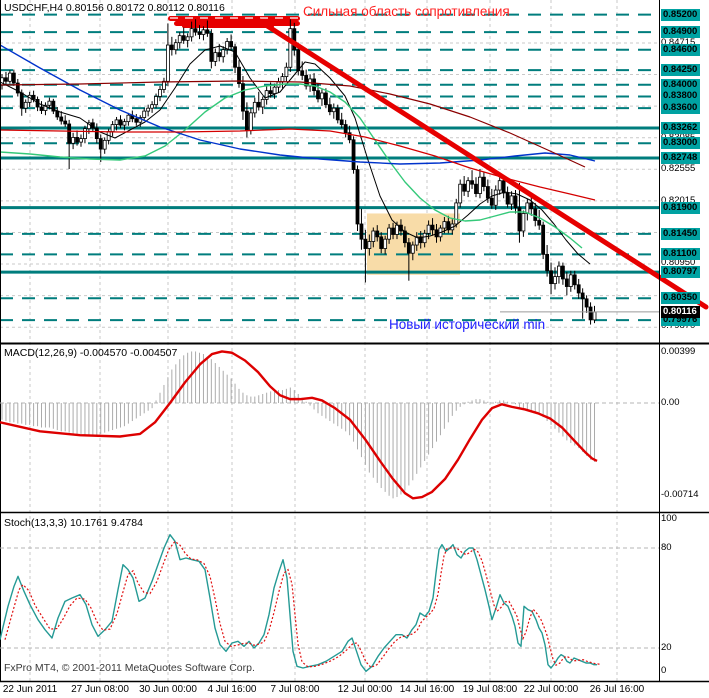 Image resolution: width=709 pixels, height=698 pixels. I want to click on resistance-annotation: Сильная область сопротивления, so click(406, 11).